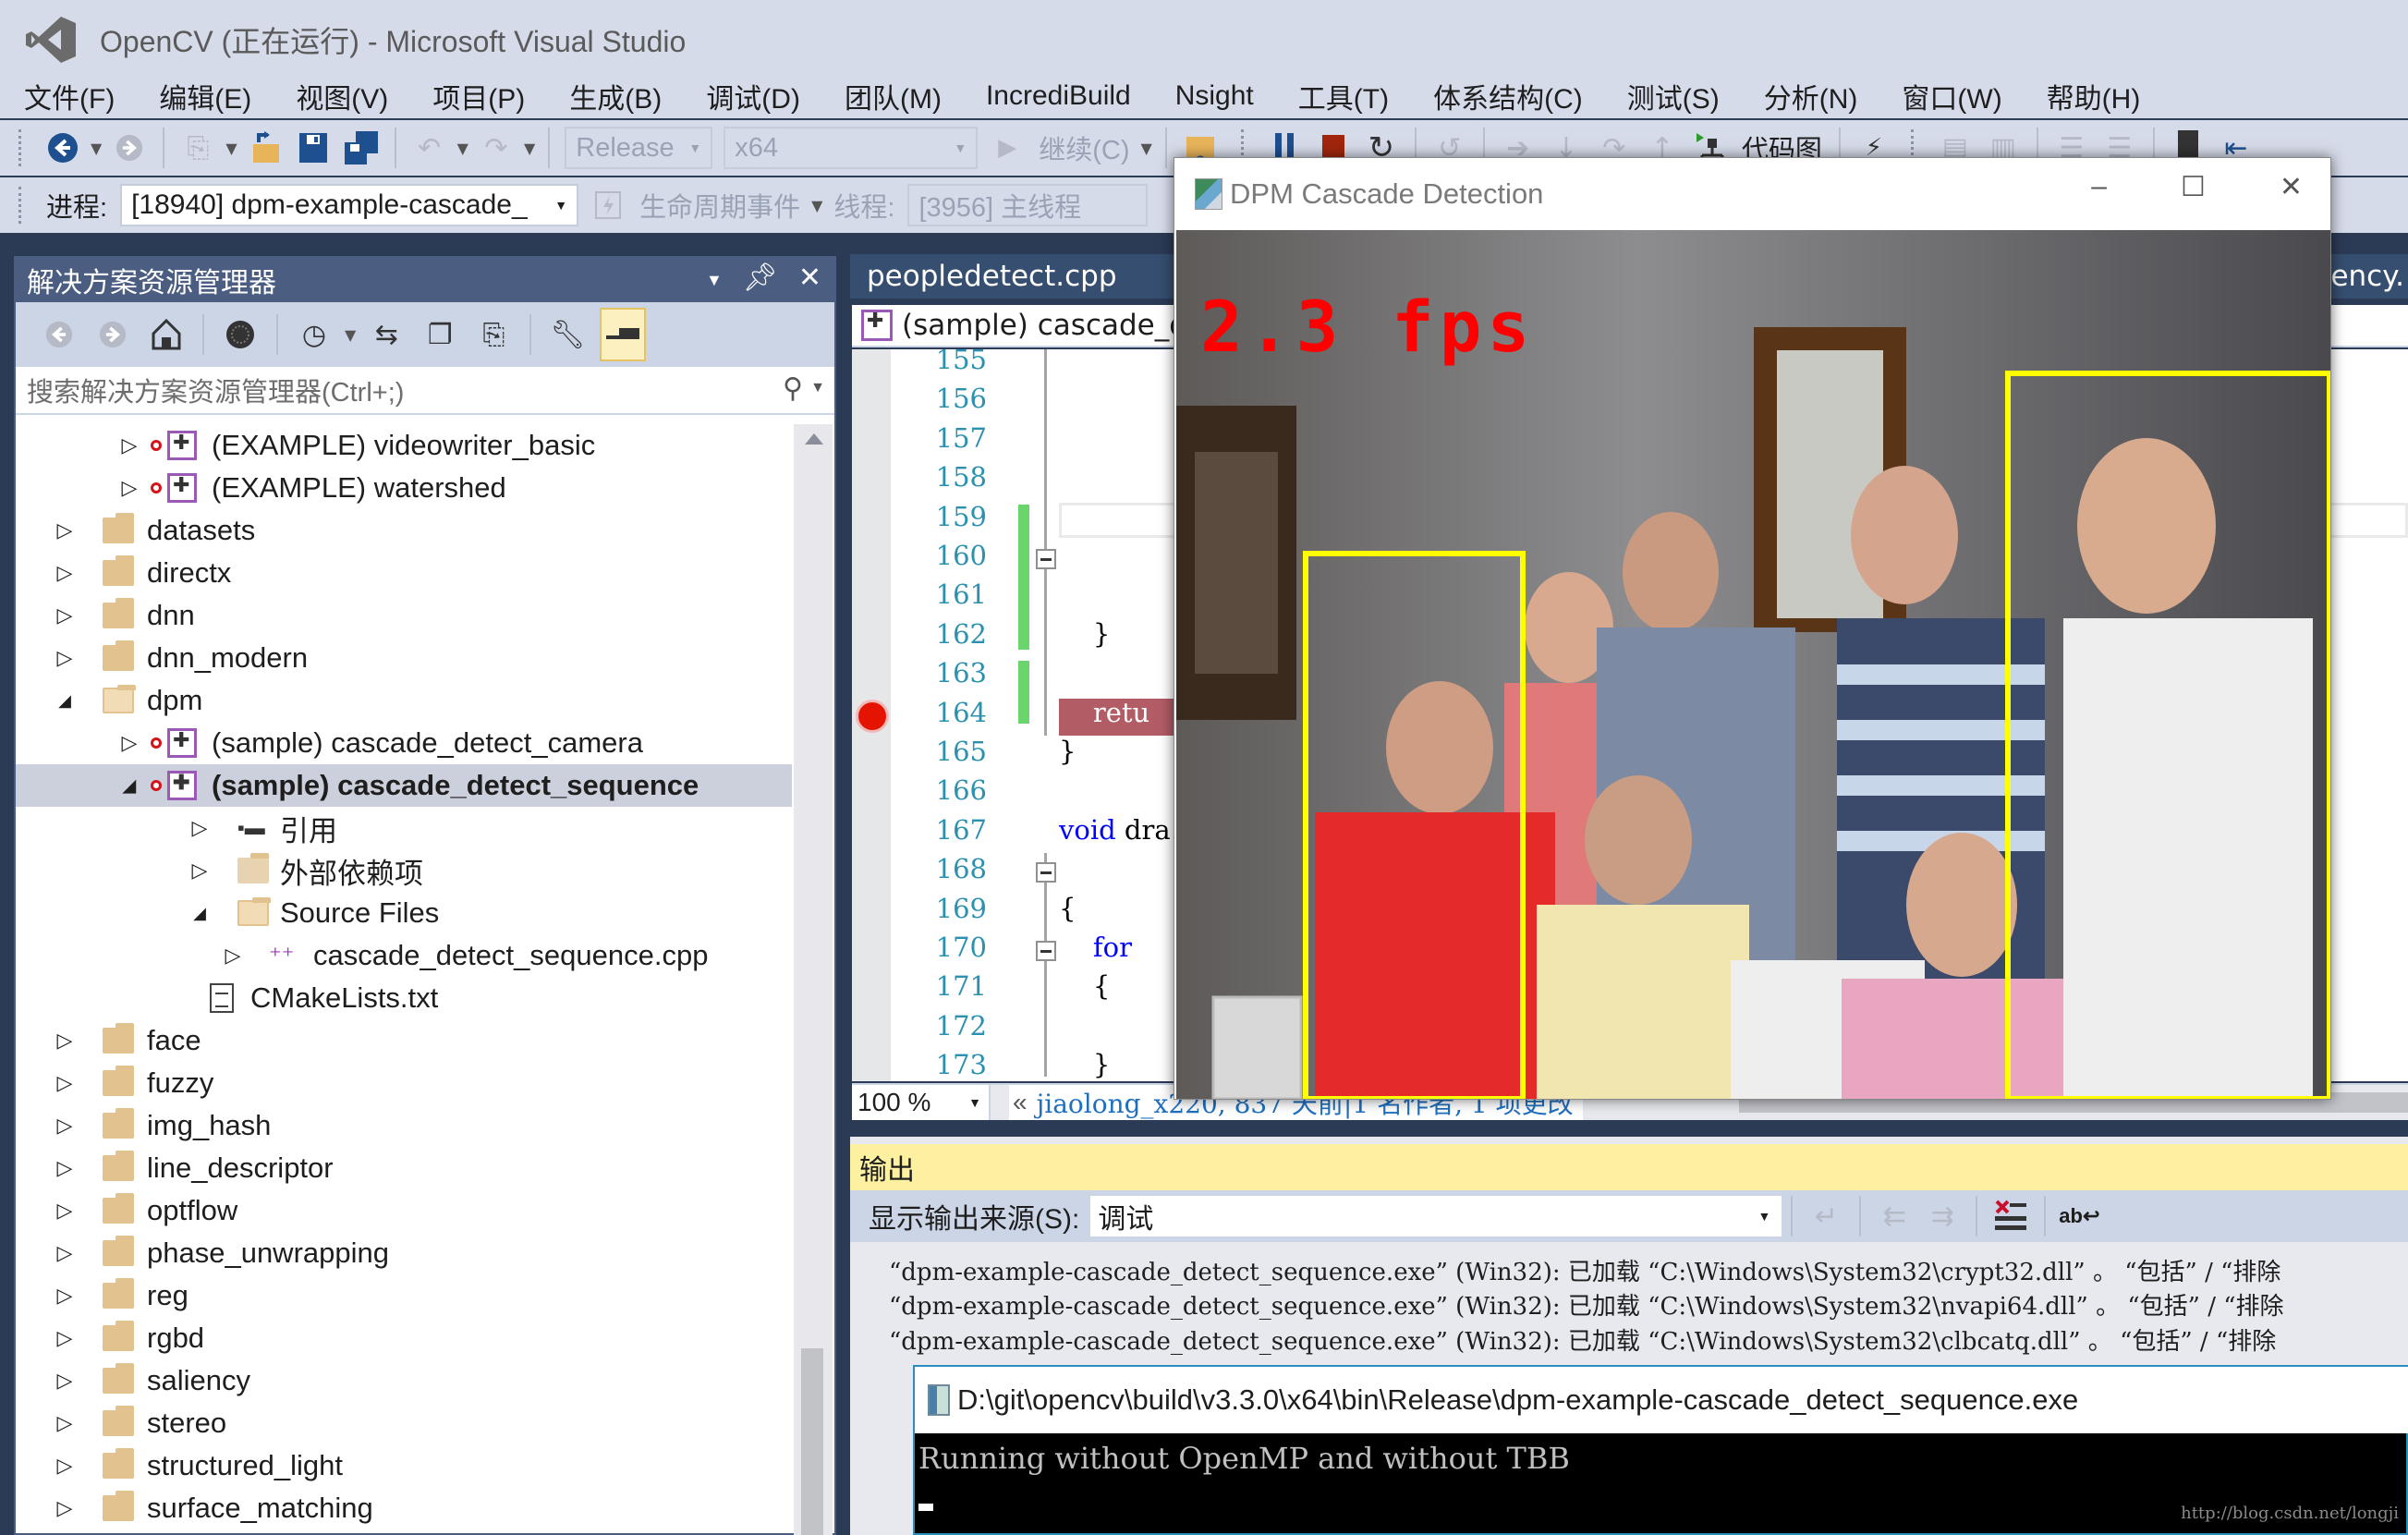  Describe the element at coordinates (2193, 187) in the screenshot. I see `maximize-icon: ☐` at that location.